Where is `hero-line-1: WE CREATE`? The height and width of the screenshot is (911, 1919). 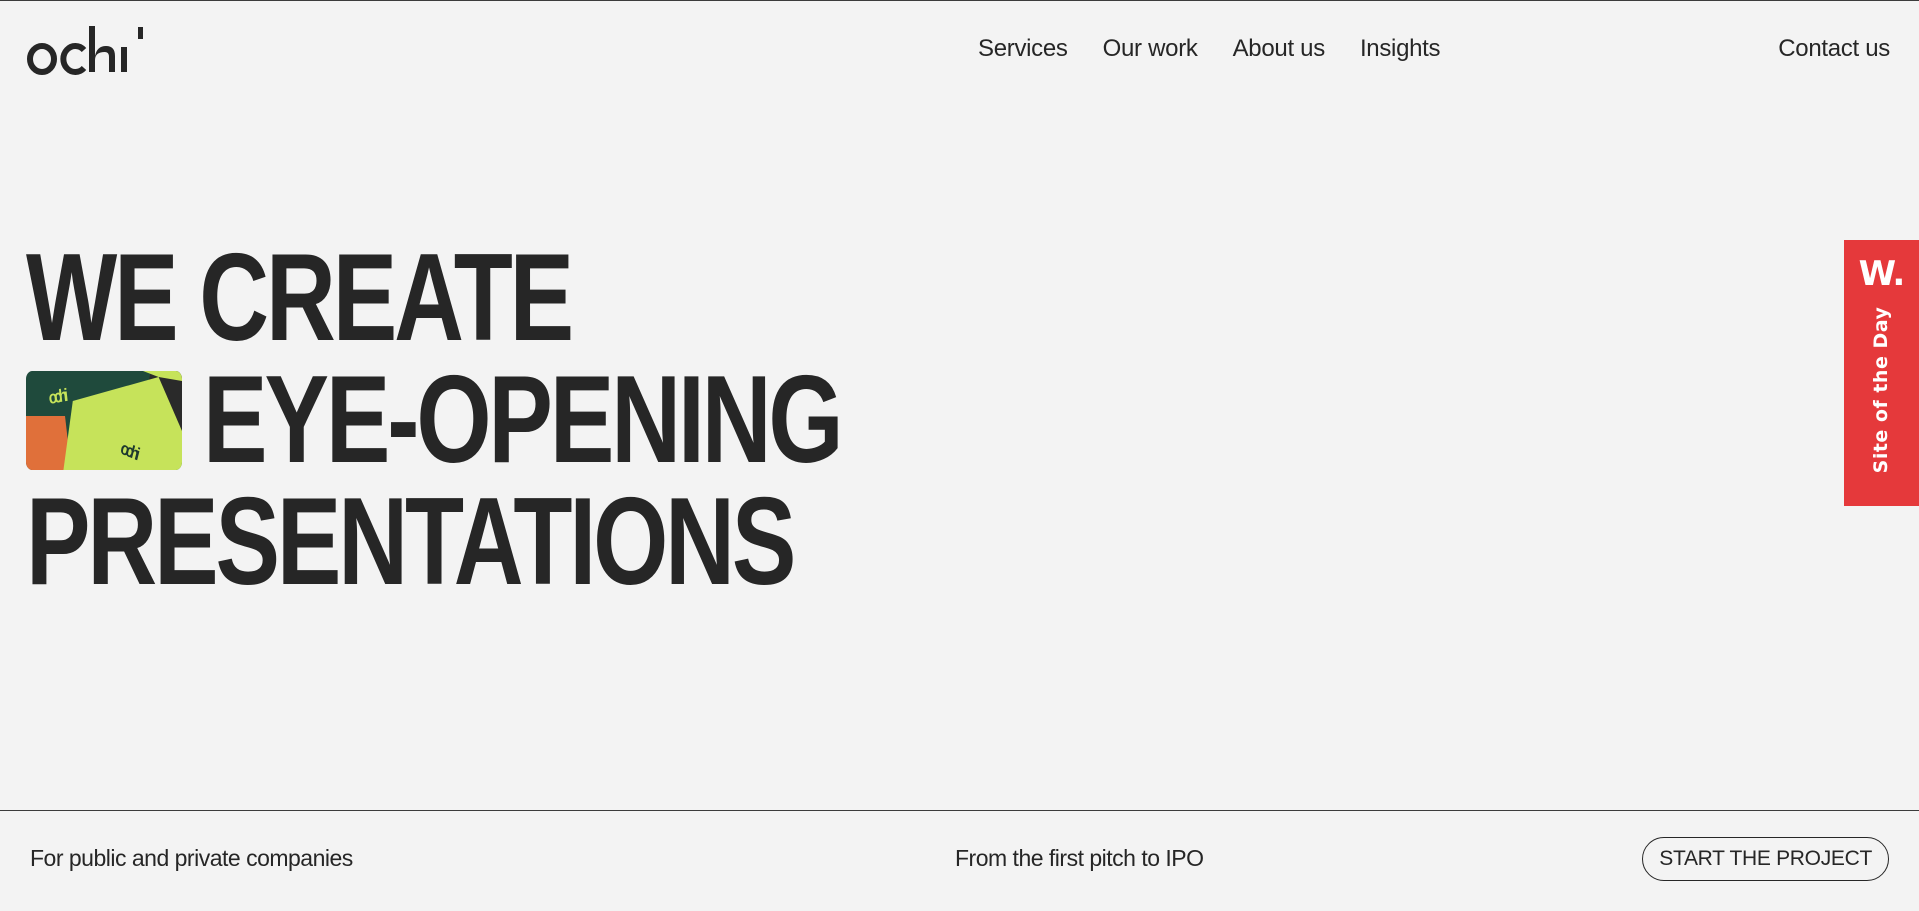
hero-line-1: WE CREATE is located at coordinates (433, 296).